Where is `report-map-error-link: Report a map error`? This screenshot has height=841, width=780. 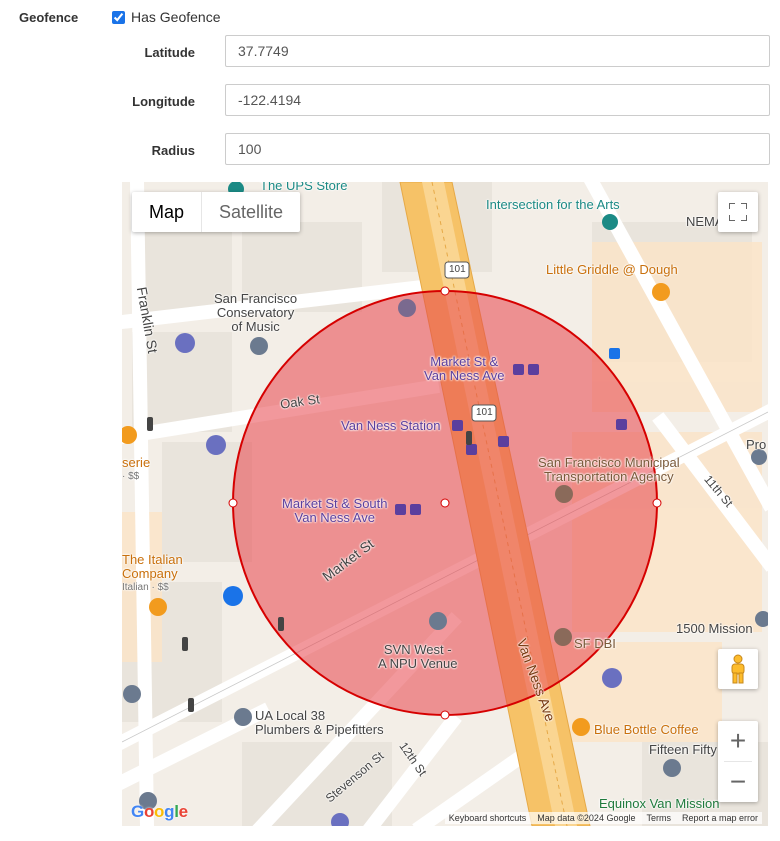
report-map-error-link: Report a map error is located at coordinates (720, 818).